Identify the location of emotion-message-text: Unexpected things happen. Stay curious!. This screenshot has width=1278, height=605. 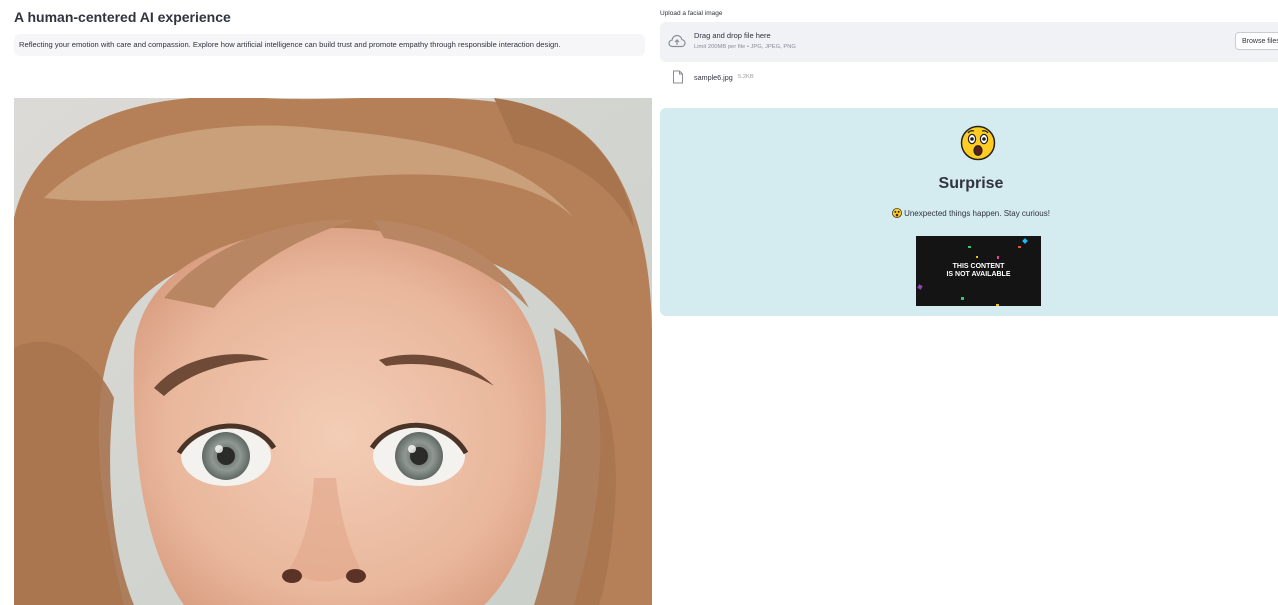
(977, 213).